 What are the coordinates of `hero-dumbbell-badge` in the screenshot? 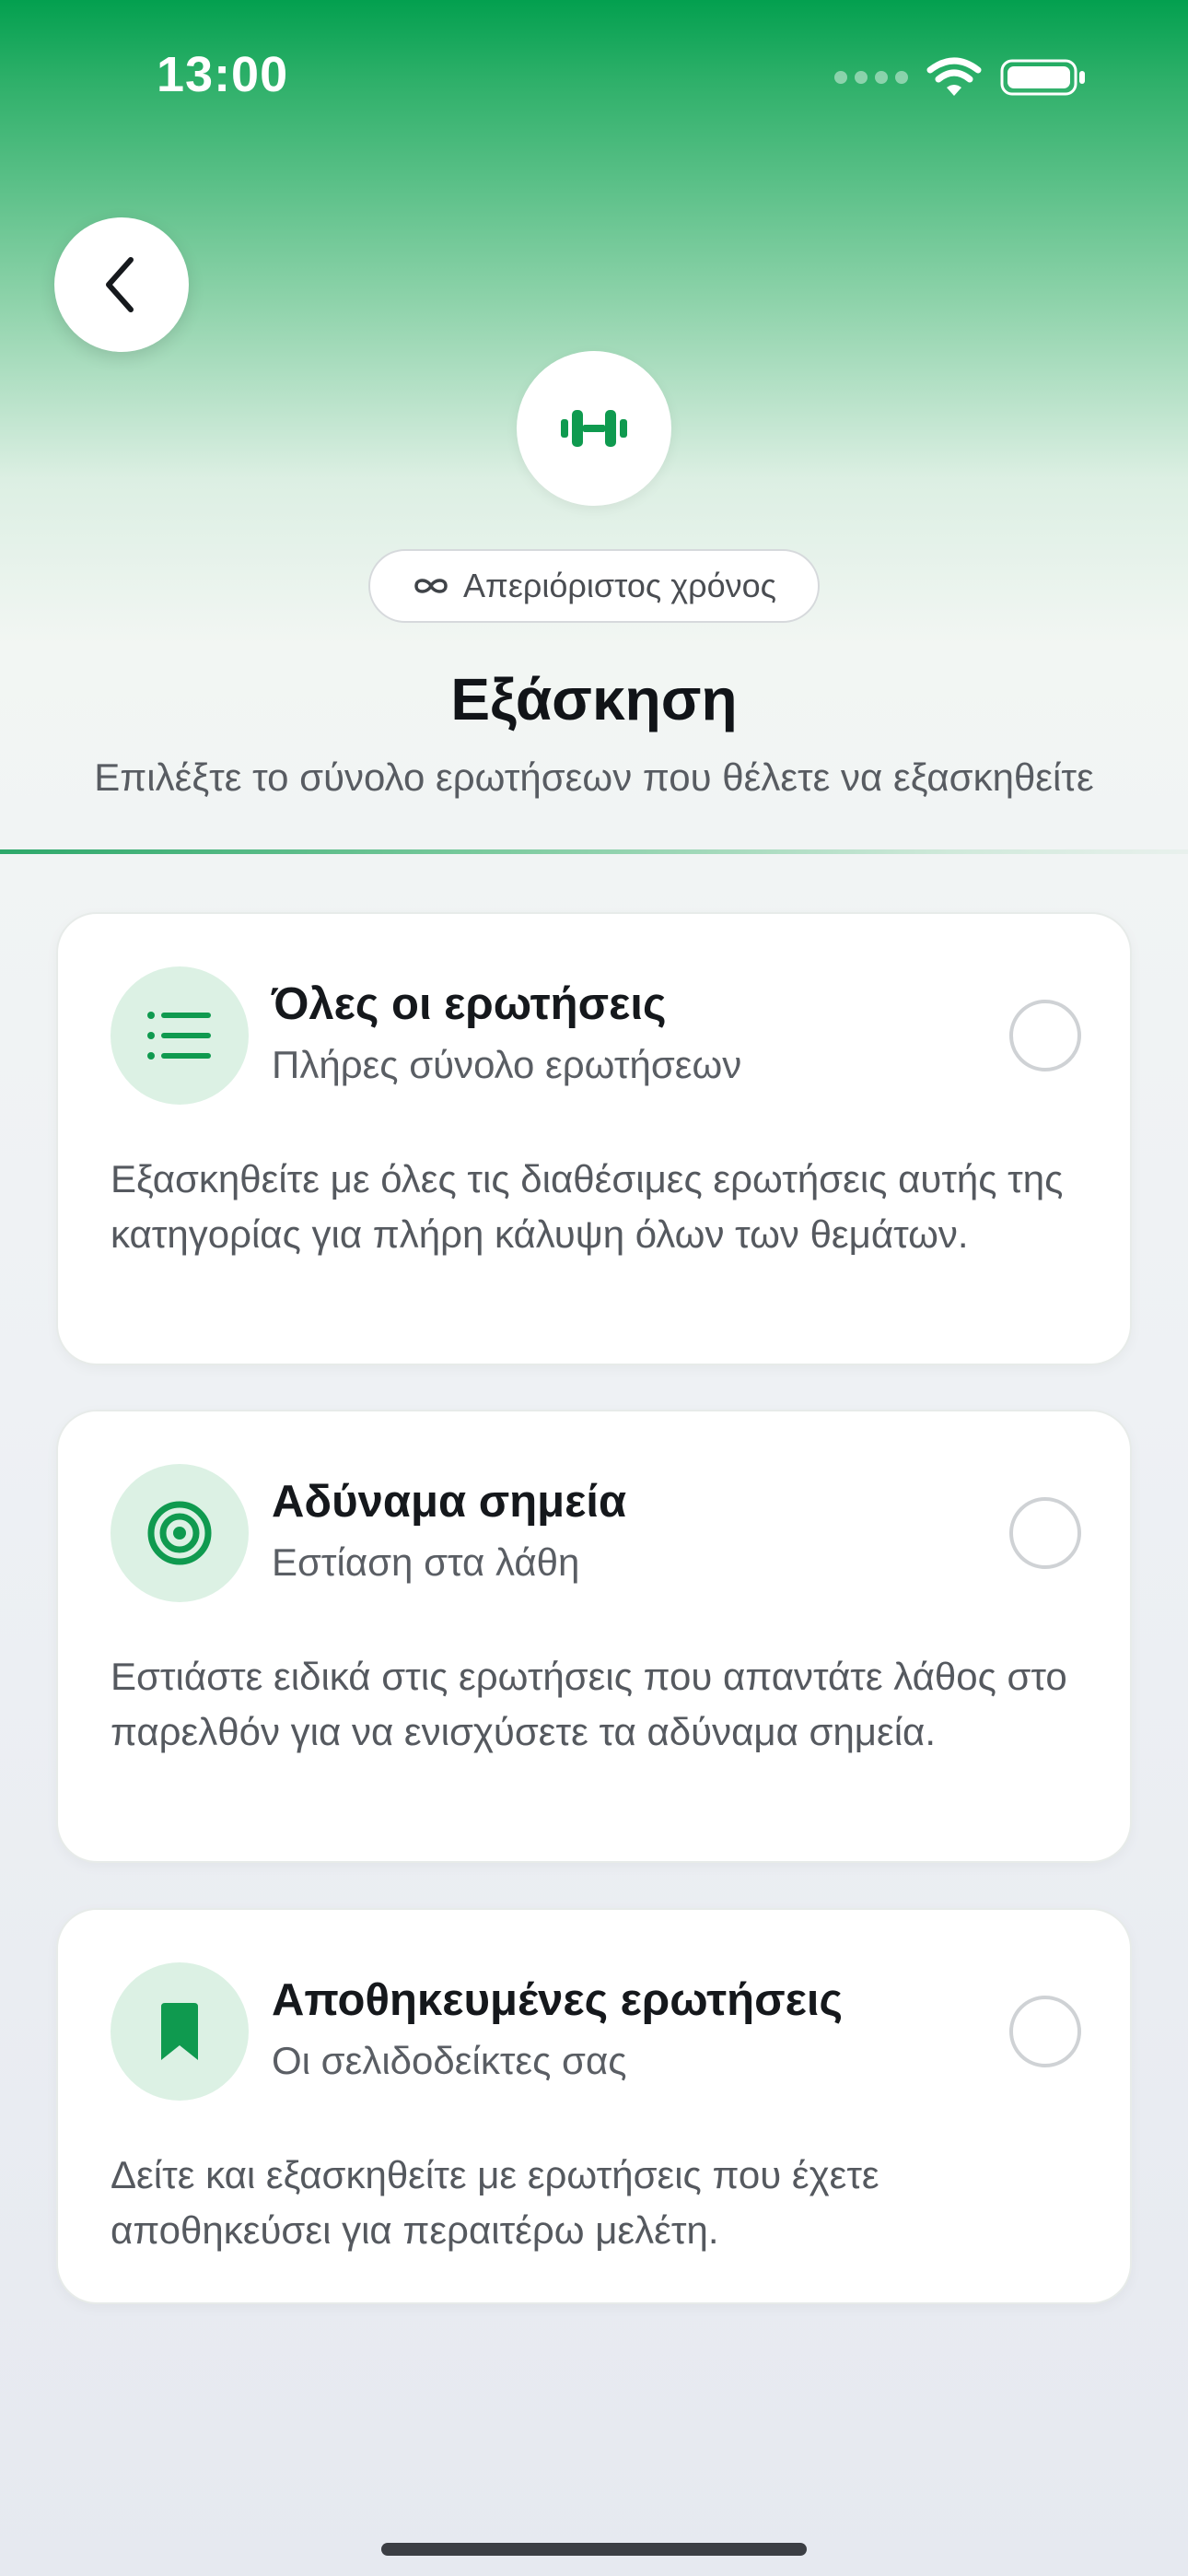 It's located at (594, 428).